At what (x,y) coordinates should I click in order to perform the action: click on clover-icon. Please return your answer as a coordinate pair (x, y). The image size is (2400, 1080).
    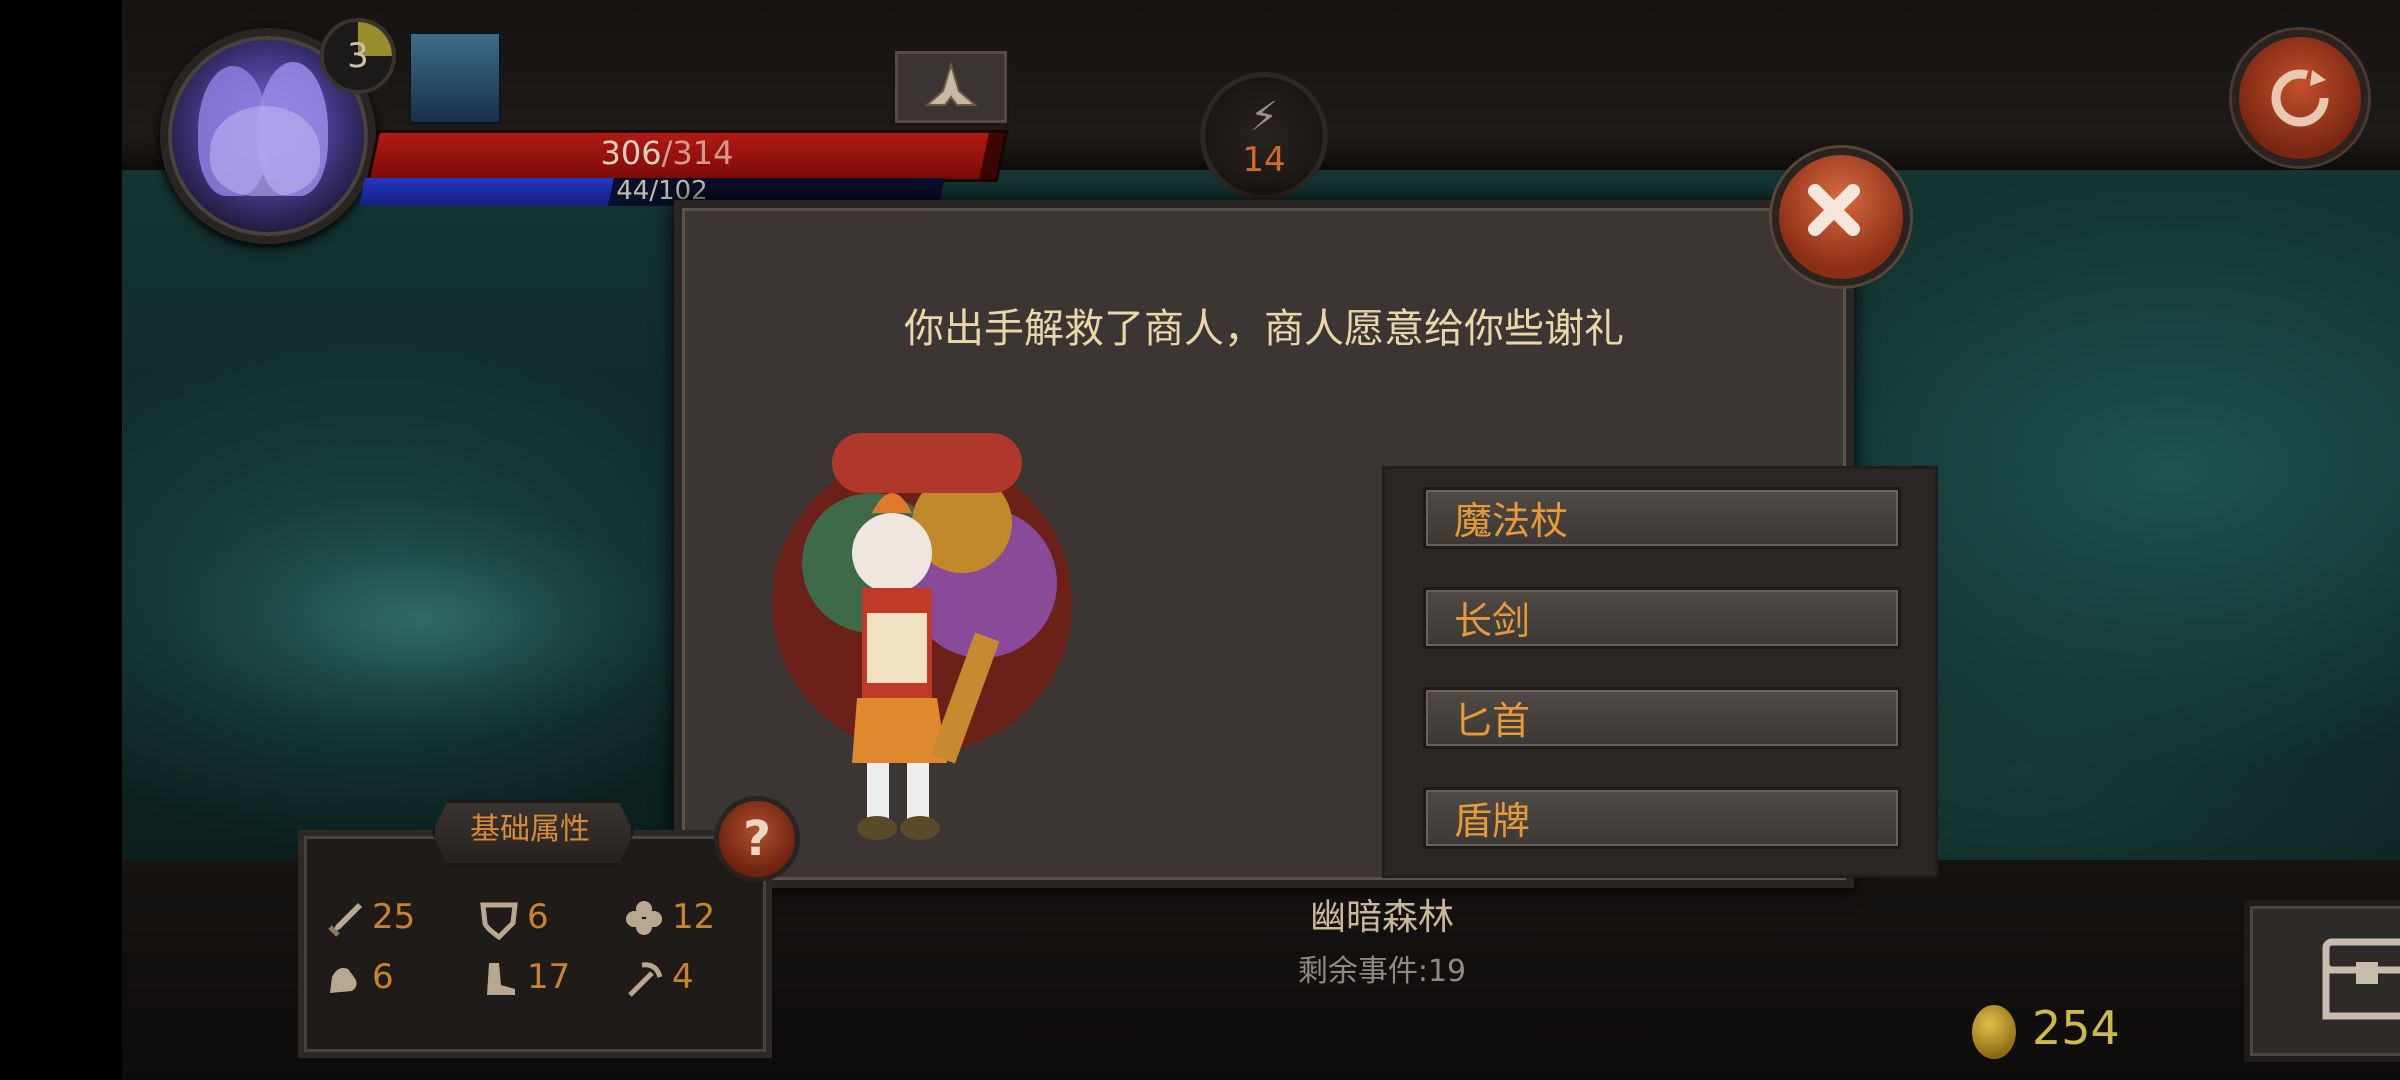
    Looking at the image, I should click on (644, 917).